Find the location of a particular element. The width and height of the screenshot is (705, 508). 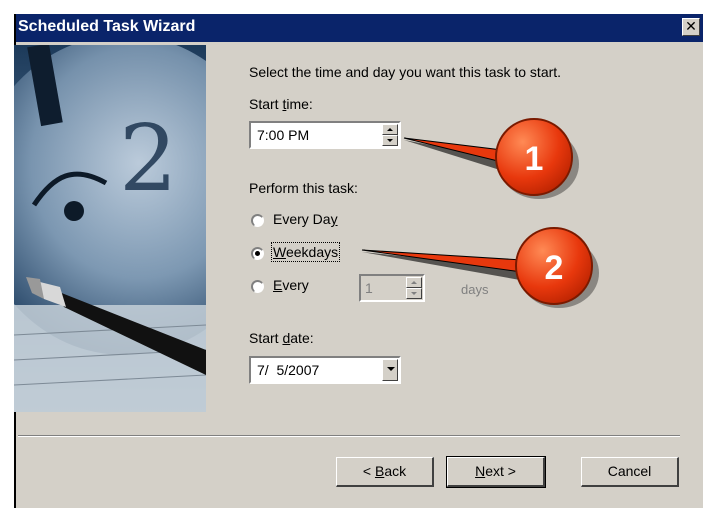

start-date-dropdown: 7/ 5/2007 is located at coordinates (325, 370).